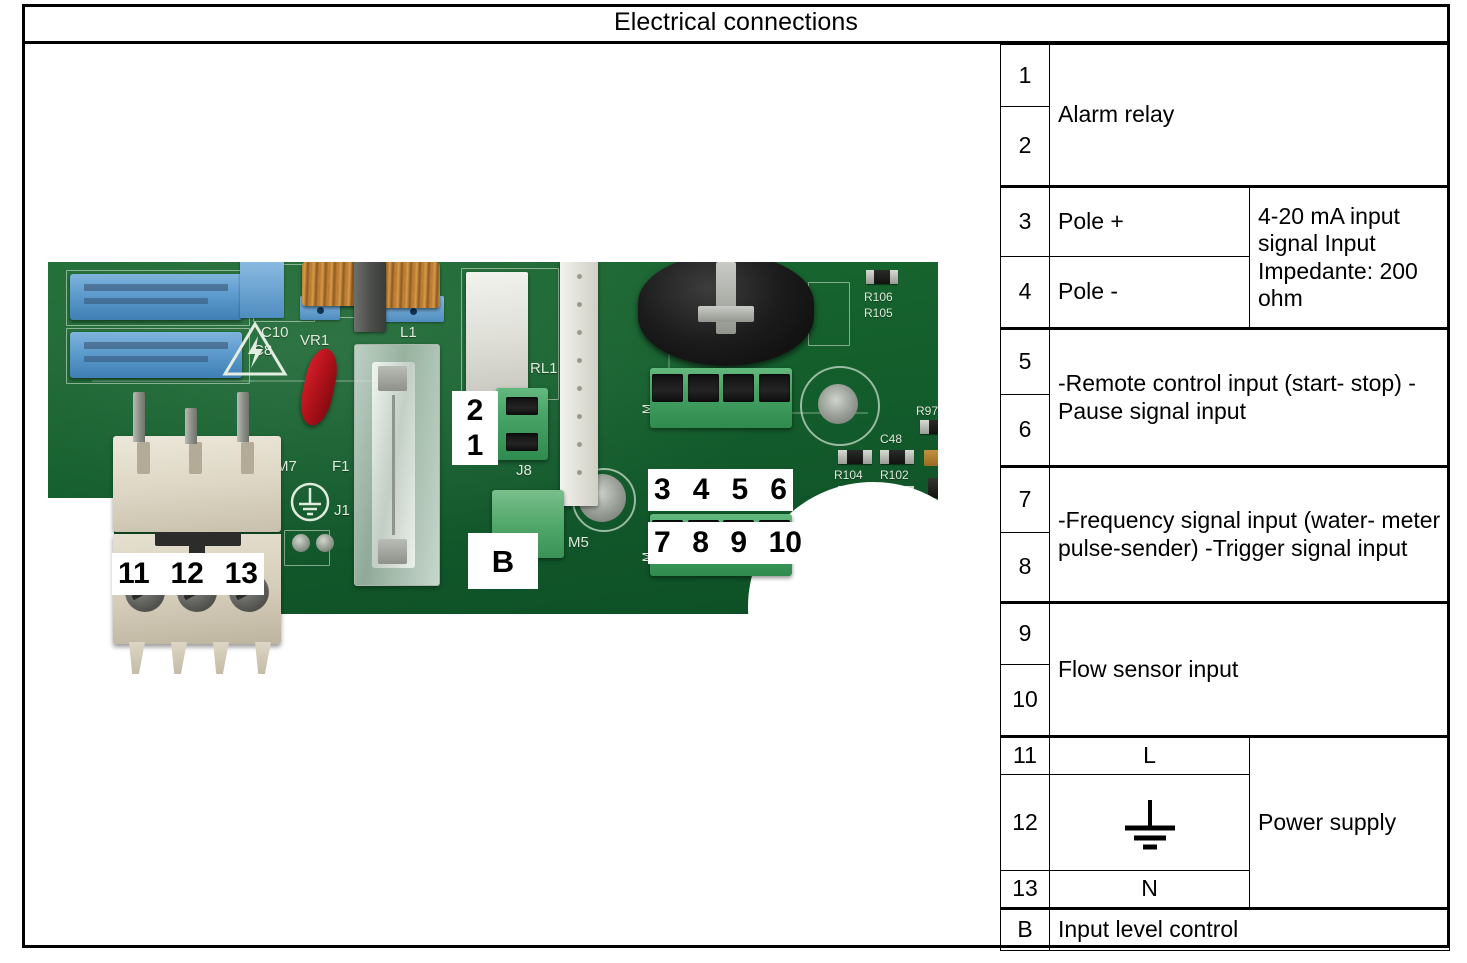 Image resolution: width=1467 pixels, height=963 pixels. What do you see at coordinates (241, 573) in the screenshot?
I see `callout-111213-line-2: 13` at bounding box center [241, 573].